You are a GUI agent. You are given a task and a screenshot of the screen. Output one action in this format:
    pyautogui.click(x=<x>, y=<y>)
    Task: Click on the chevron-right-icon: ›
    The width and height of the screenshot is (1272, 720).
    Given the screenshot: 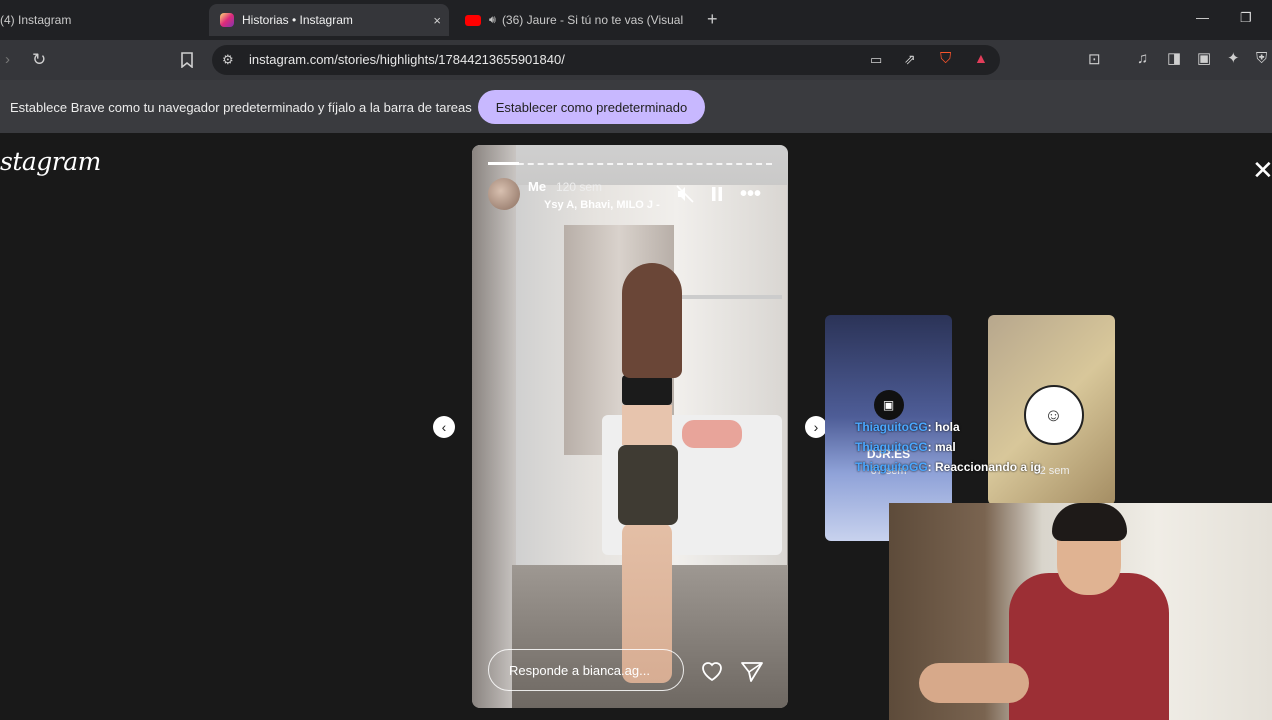 What is the action you would take?
    pyautogui.click(x=816, y=427)
    